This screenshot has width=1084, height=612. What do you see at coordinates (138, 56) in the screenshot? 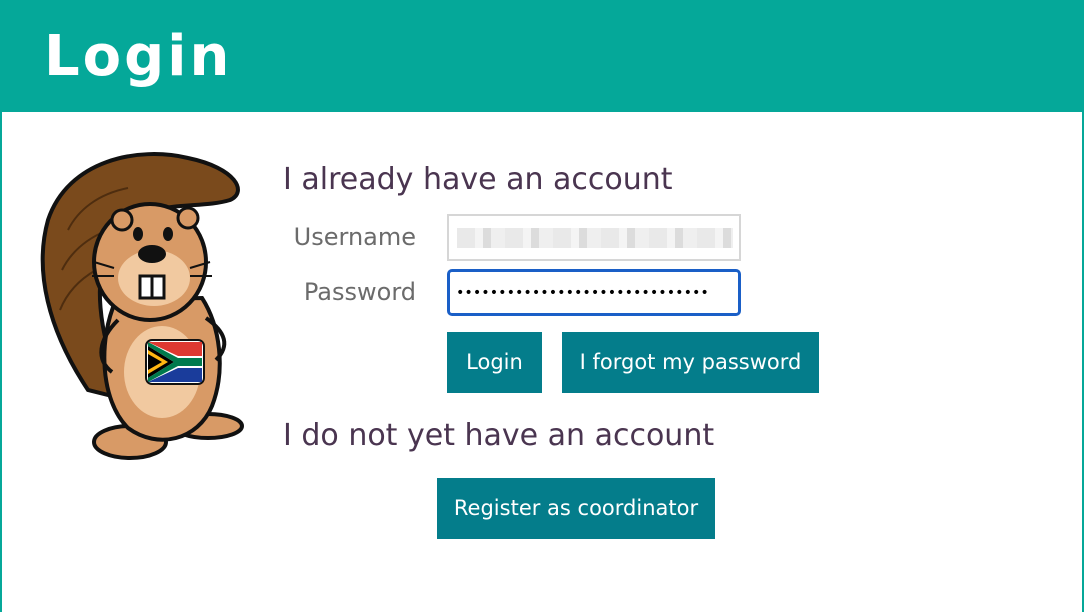
I see `page-title: Login` at bounding box center [138, 56].